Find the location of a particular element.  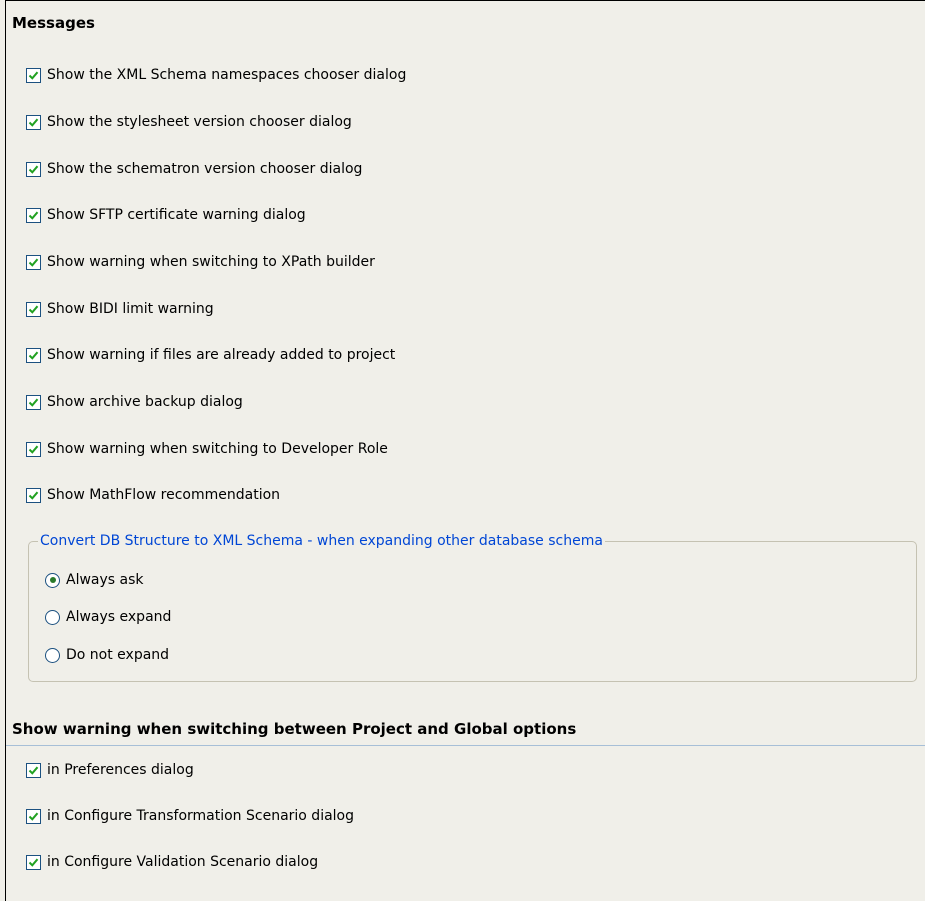

checkbox-bidi-limit: Show BIDI limit warning is located at coordinates (120, 309).